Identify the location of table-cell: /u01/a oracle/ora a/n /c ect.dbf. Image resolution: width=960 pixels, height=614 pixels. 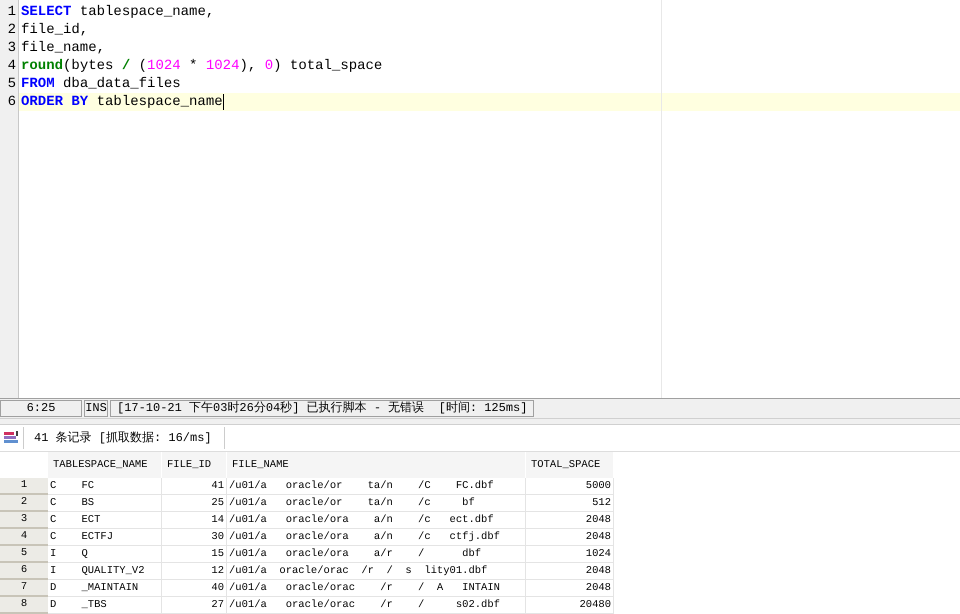
(376, 520).